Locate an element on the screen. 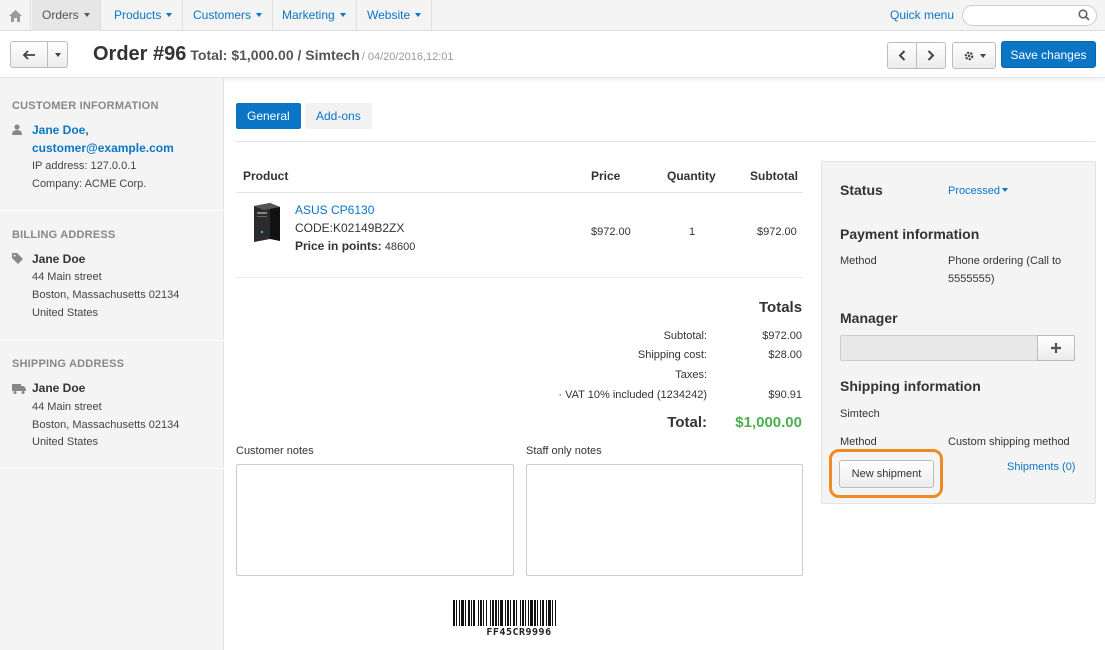  taxes-label: Taxes: is located at coordinates (691, 375).